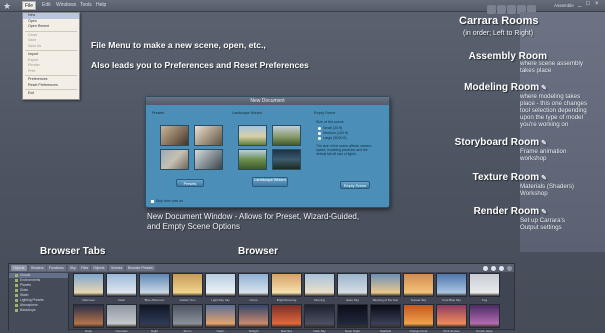  Describe the element at coordinates (253, 300) in the screenshot. I see `sky-preset-label: Cirrus` at that location.